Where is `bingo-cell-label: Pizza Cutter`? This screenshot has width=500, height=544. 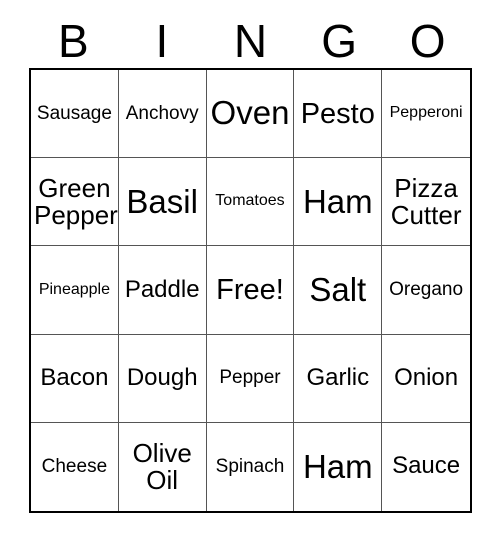
bingo-cell-label: Pizza Cutter is located at coordinates (426, 201).